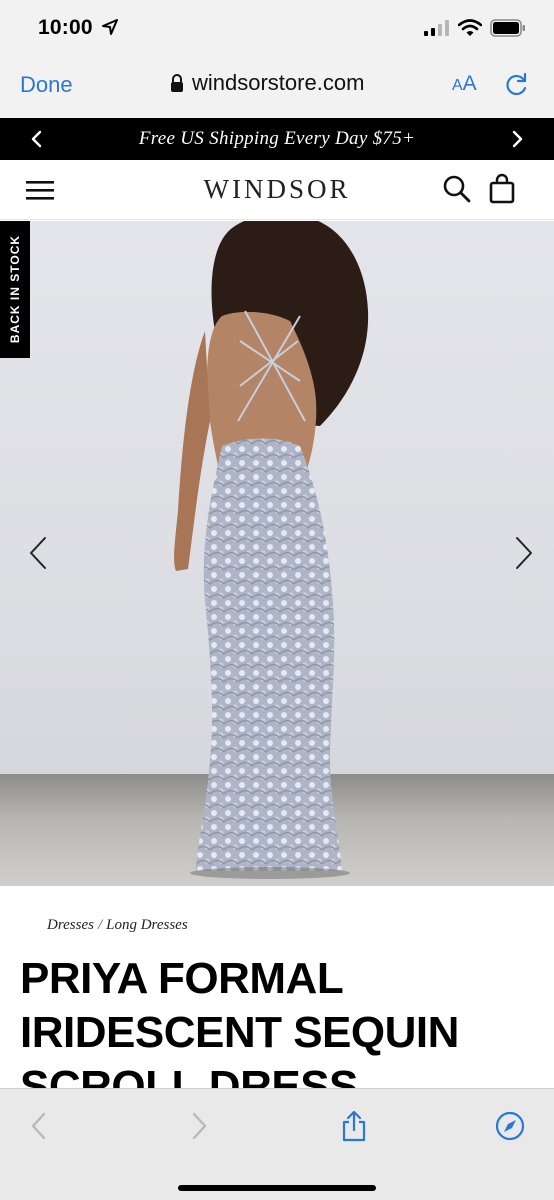 This screenshot has height=1200, width=554. Describe the element at coordinates (65, 27) in the screenshot. I see `status-time: 10:00` at that location.